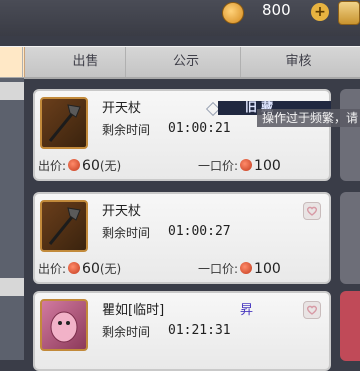  What do you see at coordinates (276, 10) in the screenshot?
I see `gold-amount: 800` at bounding box center [276, 10].